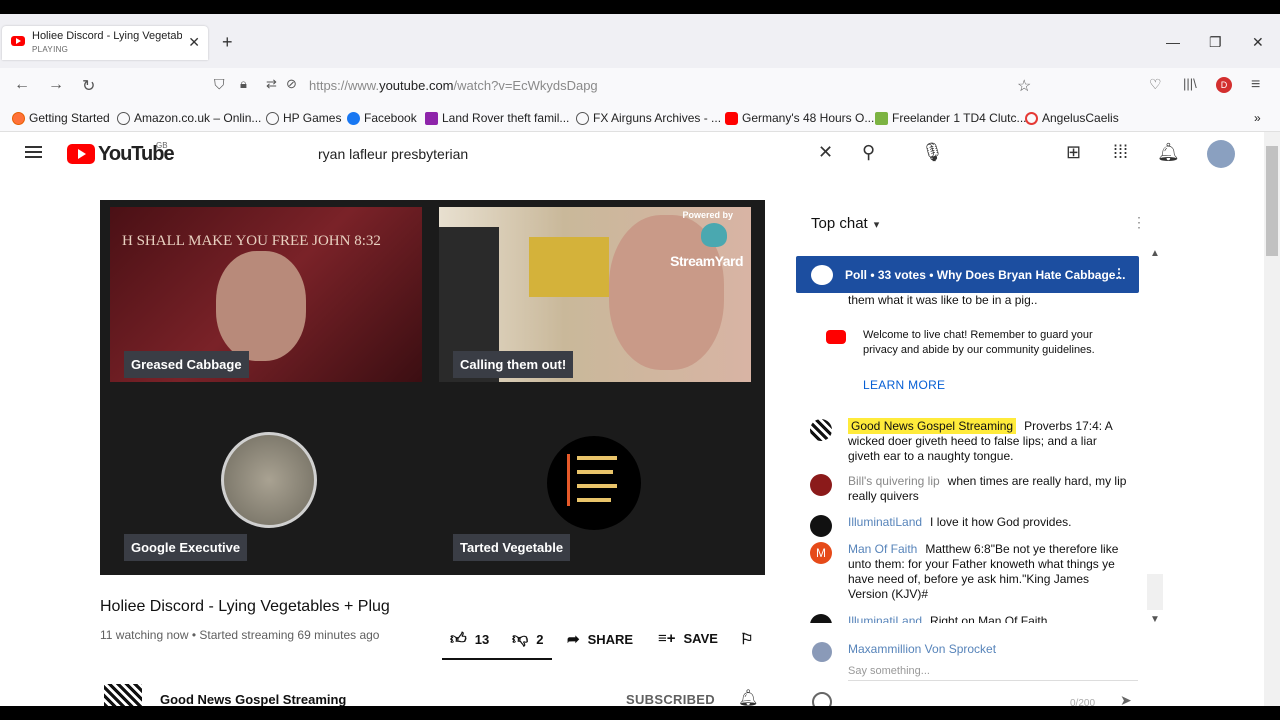 The image size is (1280, 720). What do you see at coordinates (748, 697) in the screenshot?
I see `channel-bell-icon: 🔔︎` at bounding box center [748, 697].